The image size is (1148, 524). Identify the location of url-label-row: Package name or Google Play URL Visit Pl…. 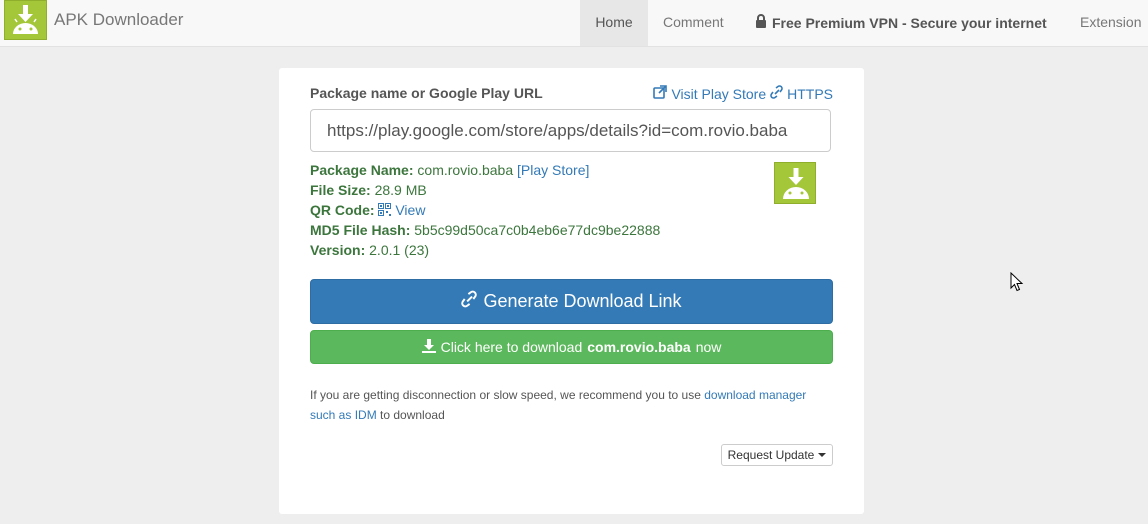
(571, 95).